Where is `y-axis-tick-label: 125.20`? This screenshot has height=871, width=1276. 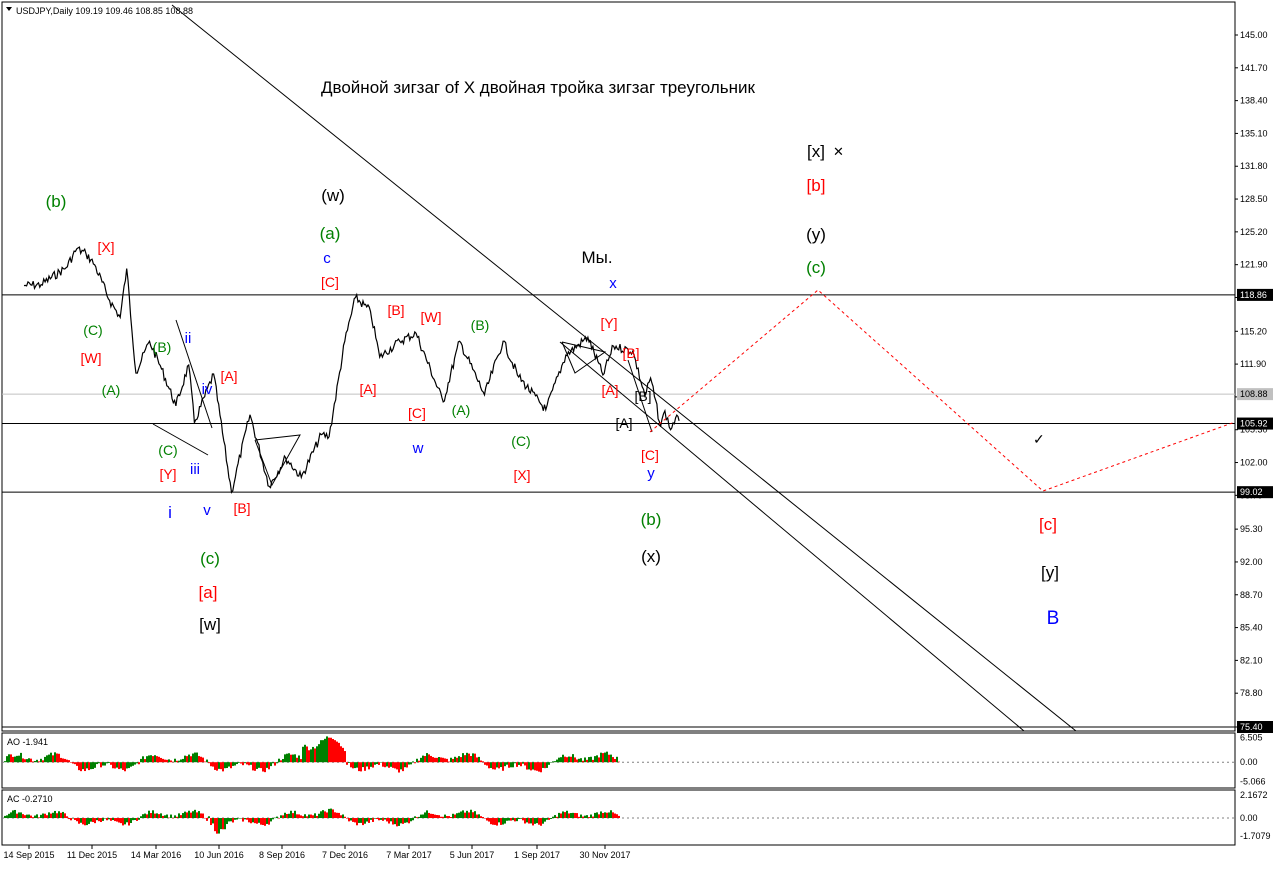 y-axis-tick-label: 125.20 is located at coordinates (1254, 232).